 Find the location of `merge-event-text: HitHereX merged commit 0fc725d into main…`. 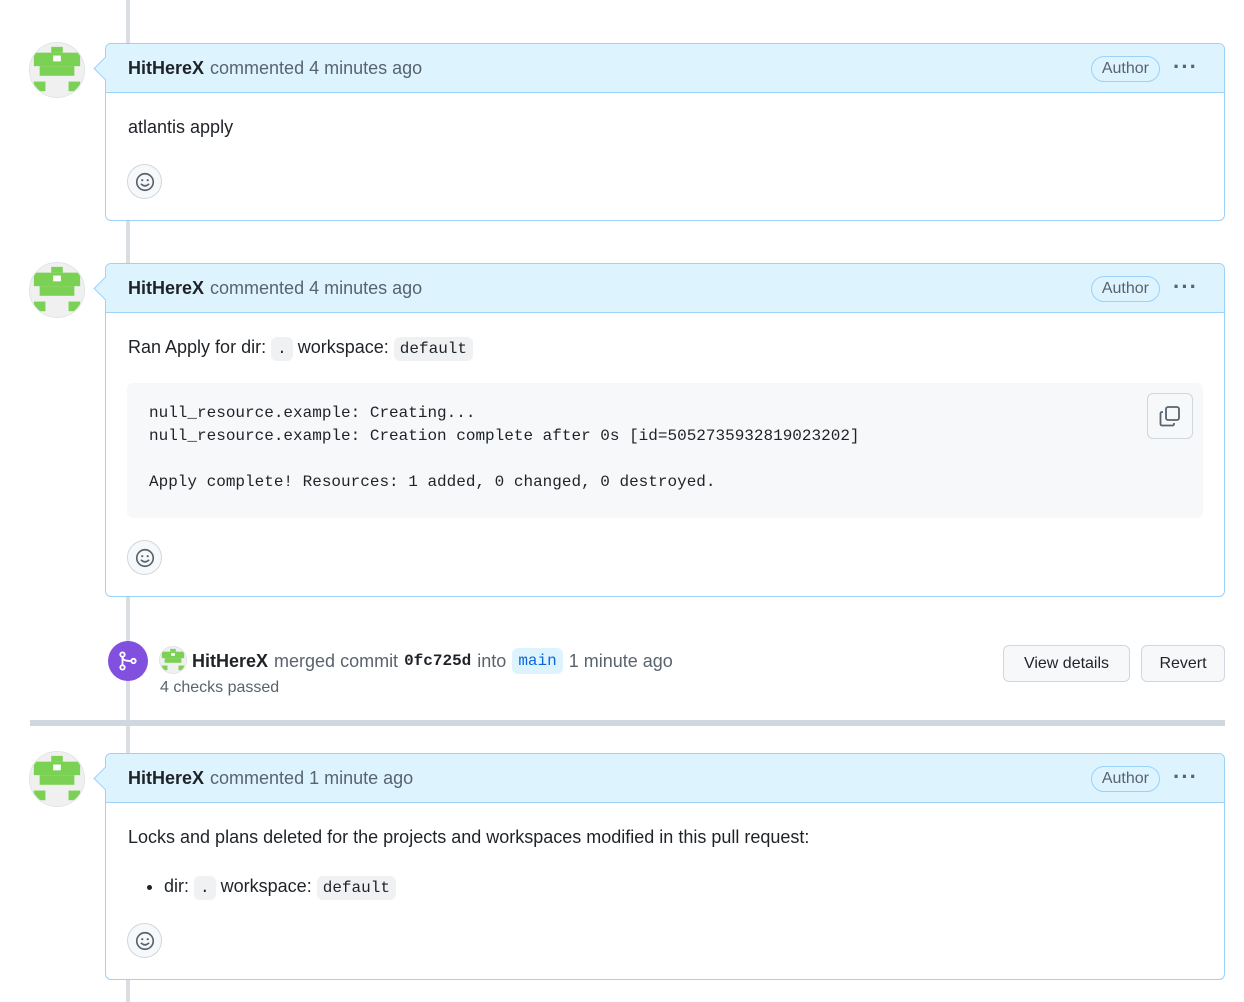

merge-event-text: HitHereX merged commit 0fc725d into main… is located at coordinates (432, 661).